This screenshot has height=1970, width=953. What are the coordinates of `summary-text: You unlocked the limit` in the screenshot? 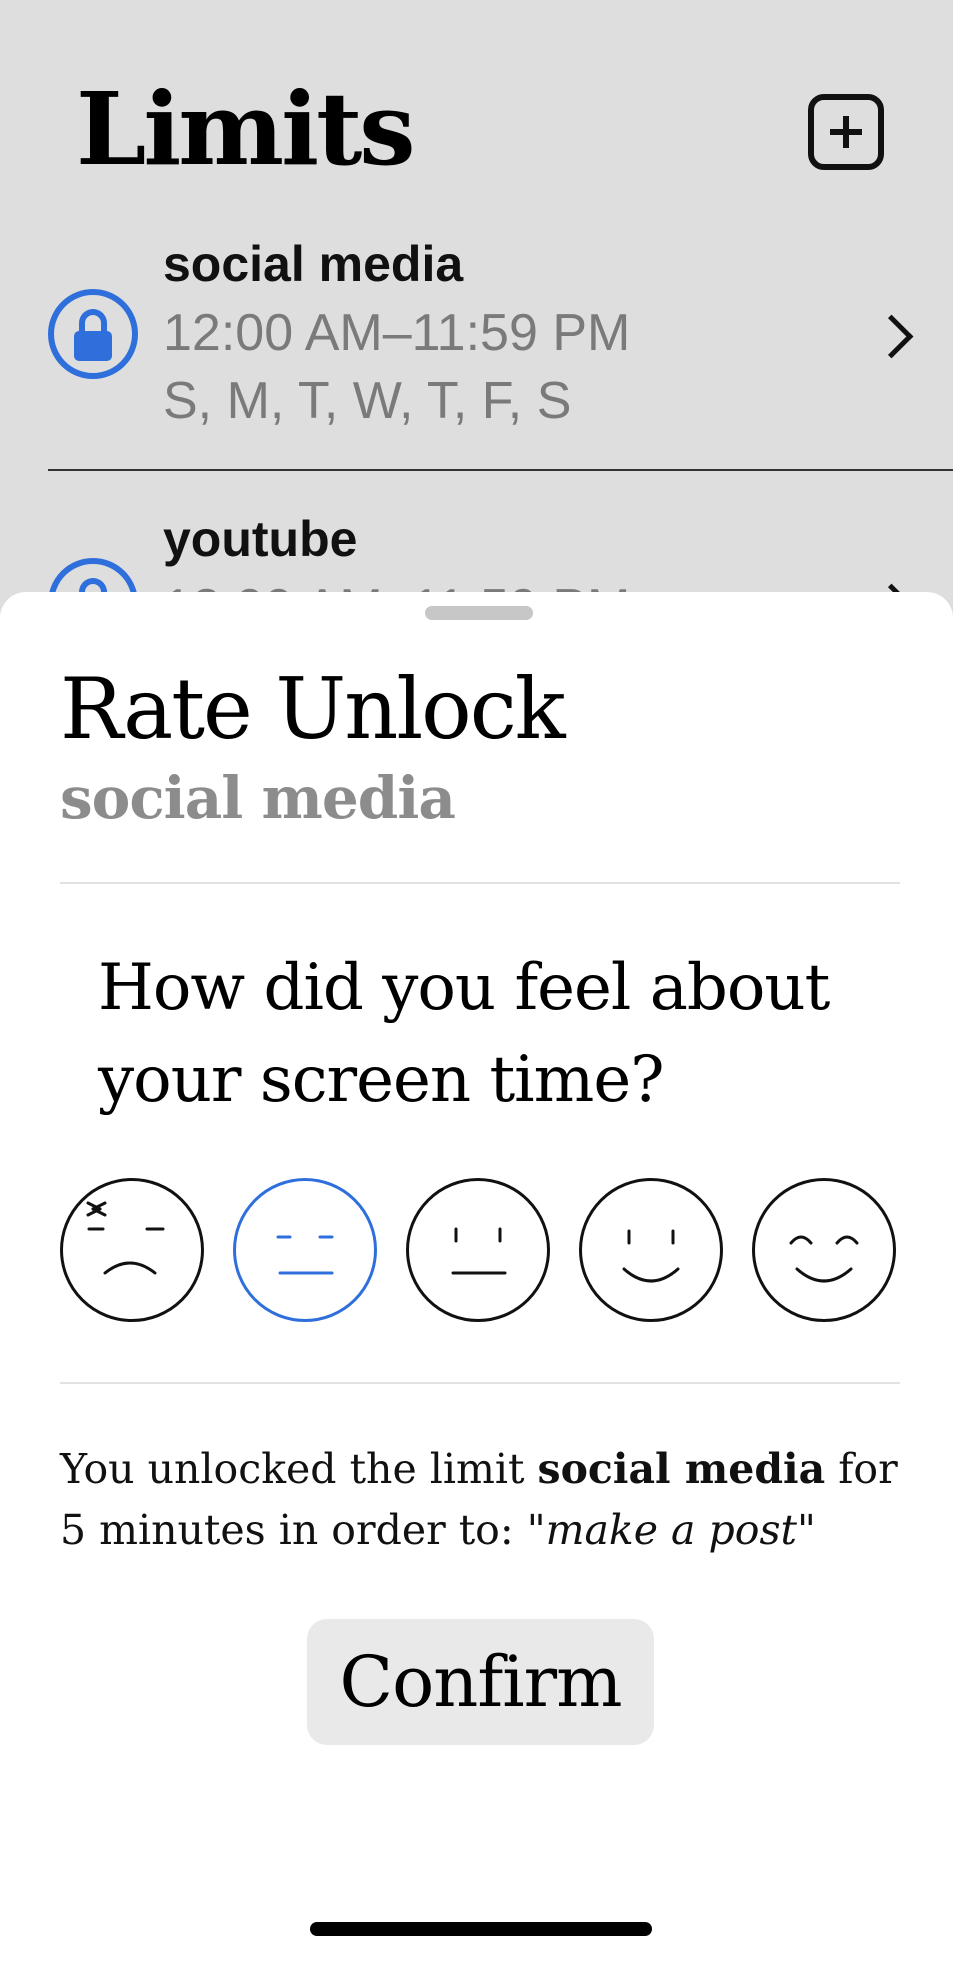 It's located at (299, 1469).